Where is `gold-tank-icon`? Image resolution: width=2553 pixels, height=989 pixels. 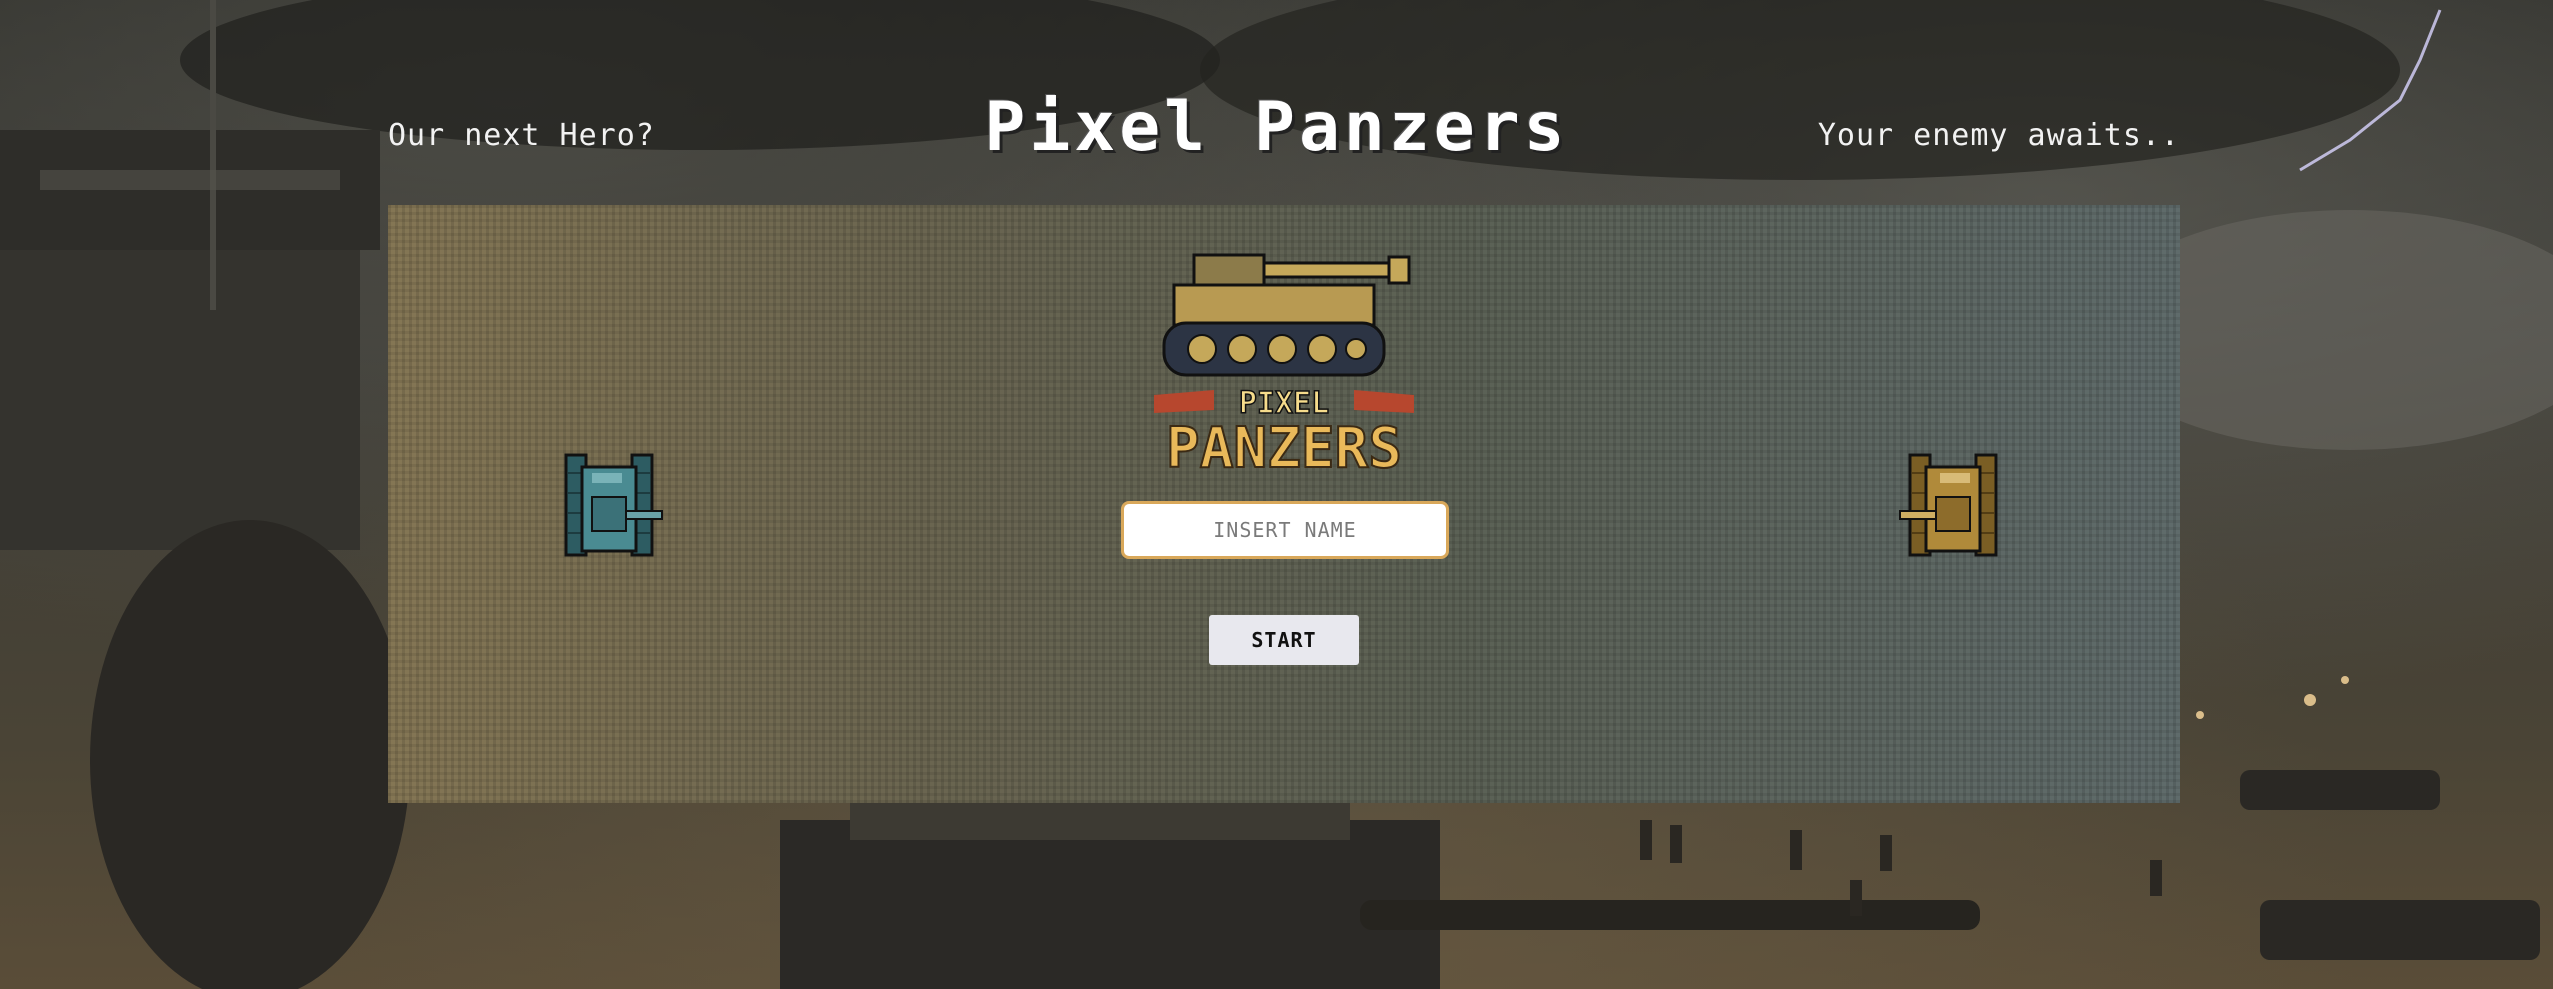
gold-tank-icon is located at coordinates (1948, 505).